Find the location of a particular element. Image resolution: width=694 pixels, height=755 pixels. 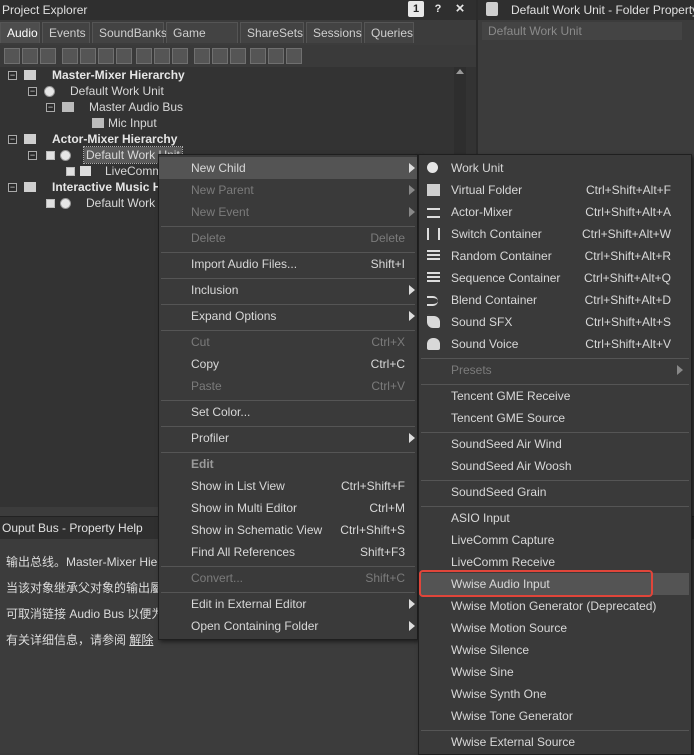

menu-item-show-in-schematic-view: Show in Schematic View Ctrl+Shift+S is located at coordinates (288, 530).